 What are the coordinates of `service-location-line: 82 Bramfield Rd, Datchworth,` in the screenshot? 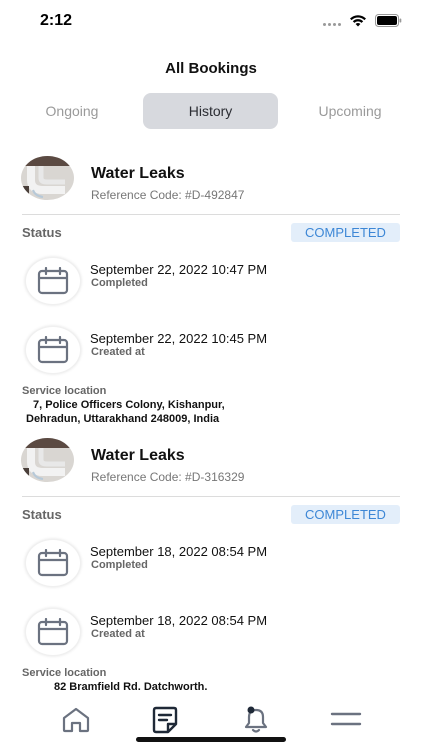 It's located at (131, 685).